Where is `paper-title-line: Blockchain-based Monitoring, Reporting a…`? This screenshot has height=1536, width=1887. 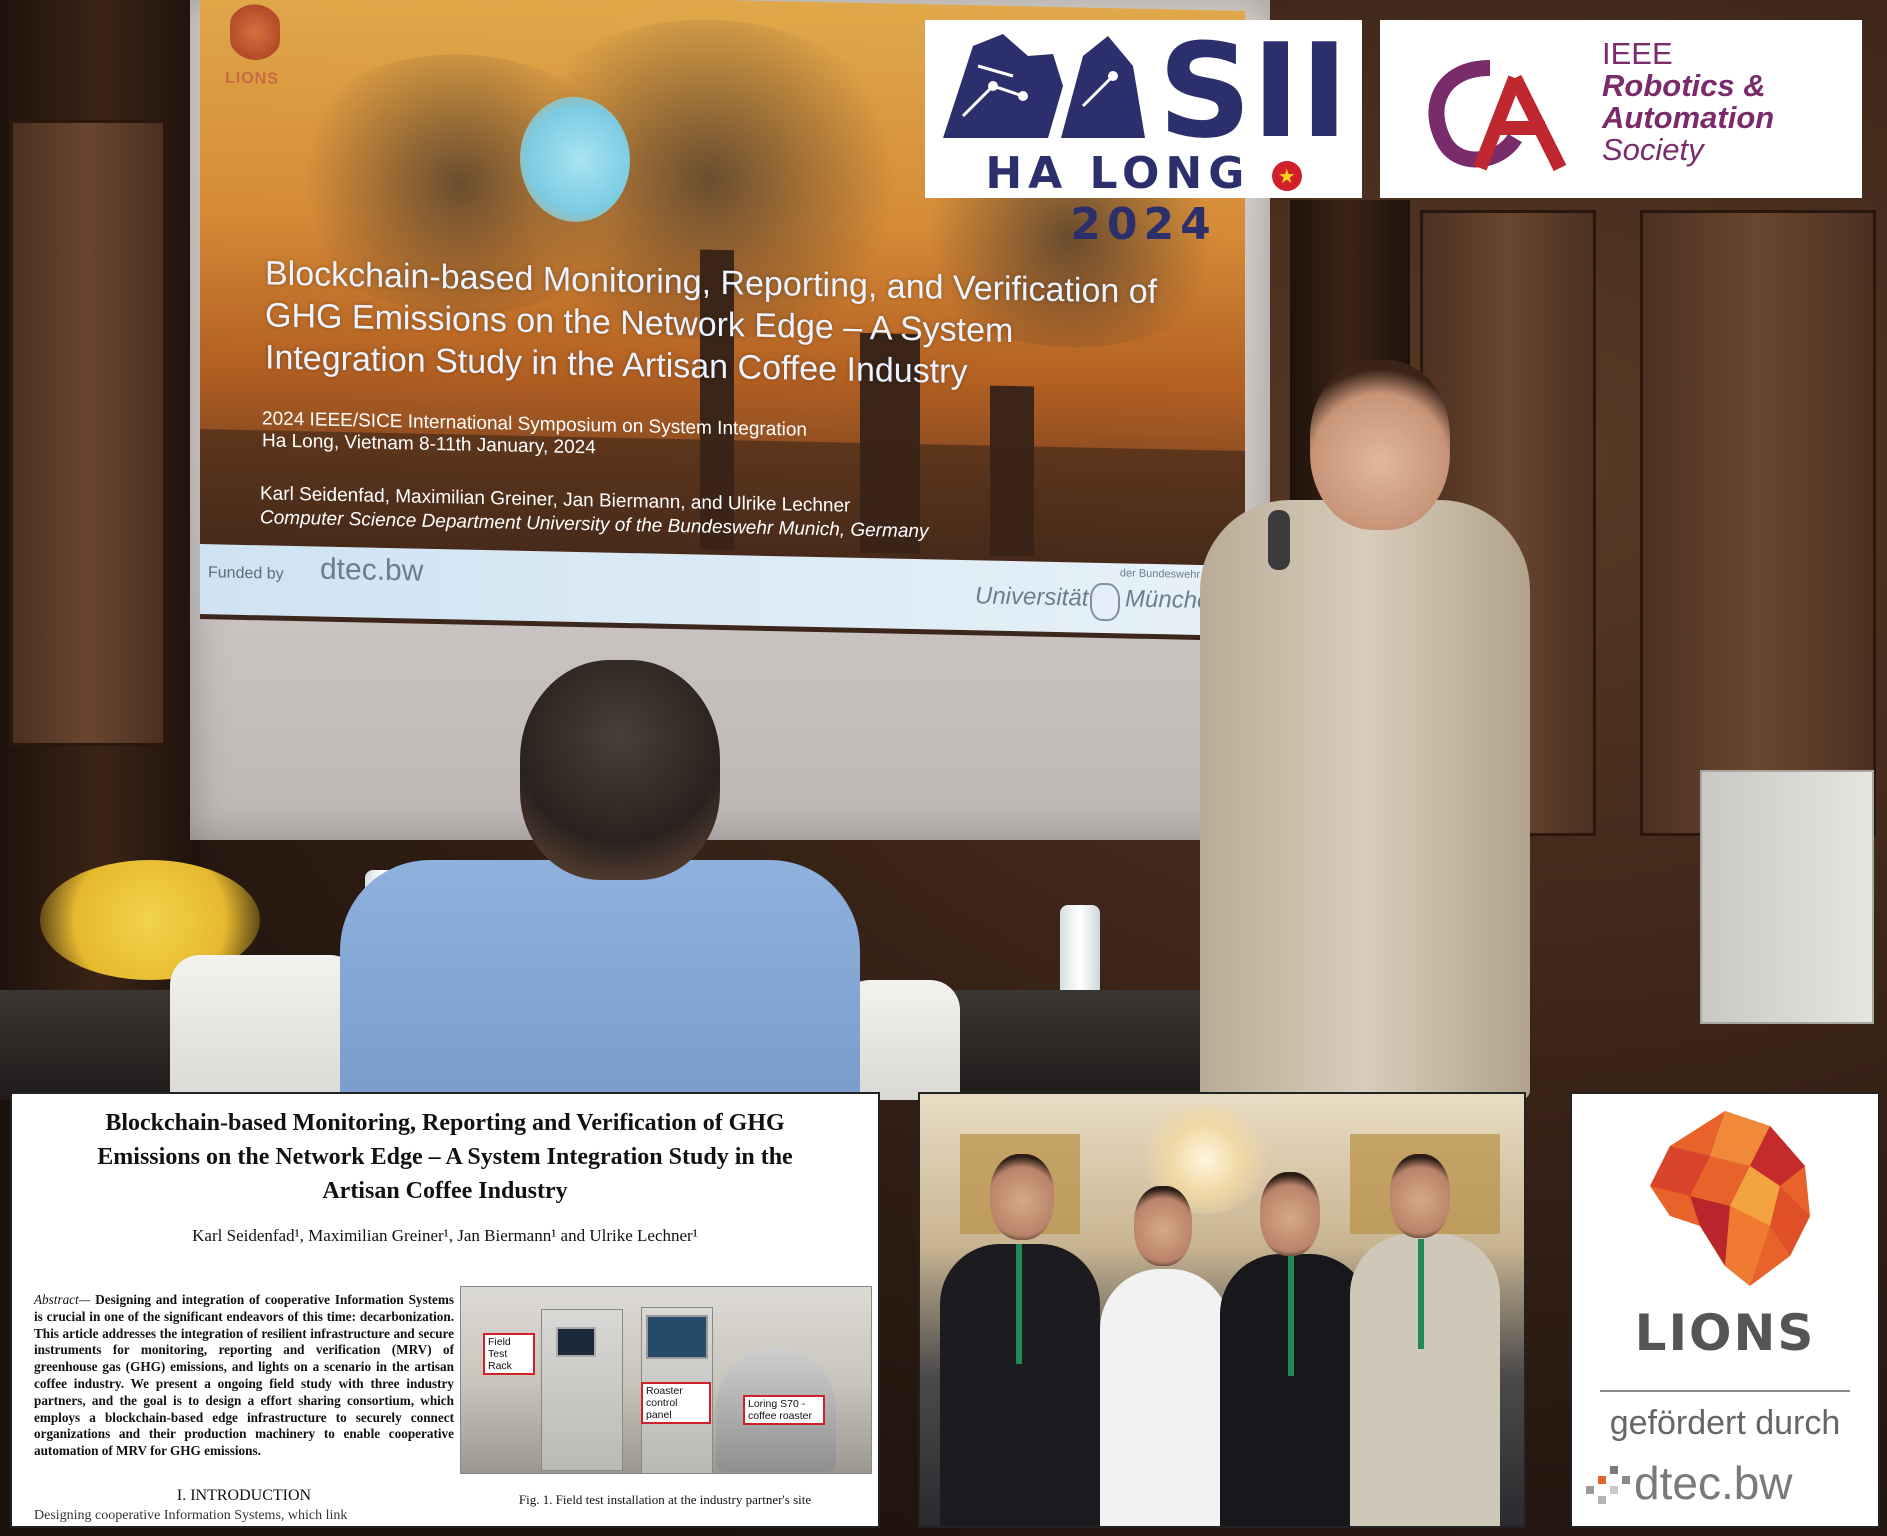 paper-title-line: Blockchain-based Monitoring, Reporting a… is located at coordinates (445, 1123).